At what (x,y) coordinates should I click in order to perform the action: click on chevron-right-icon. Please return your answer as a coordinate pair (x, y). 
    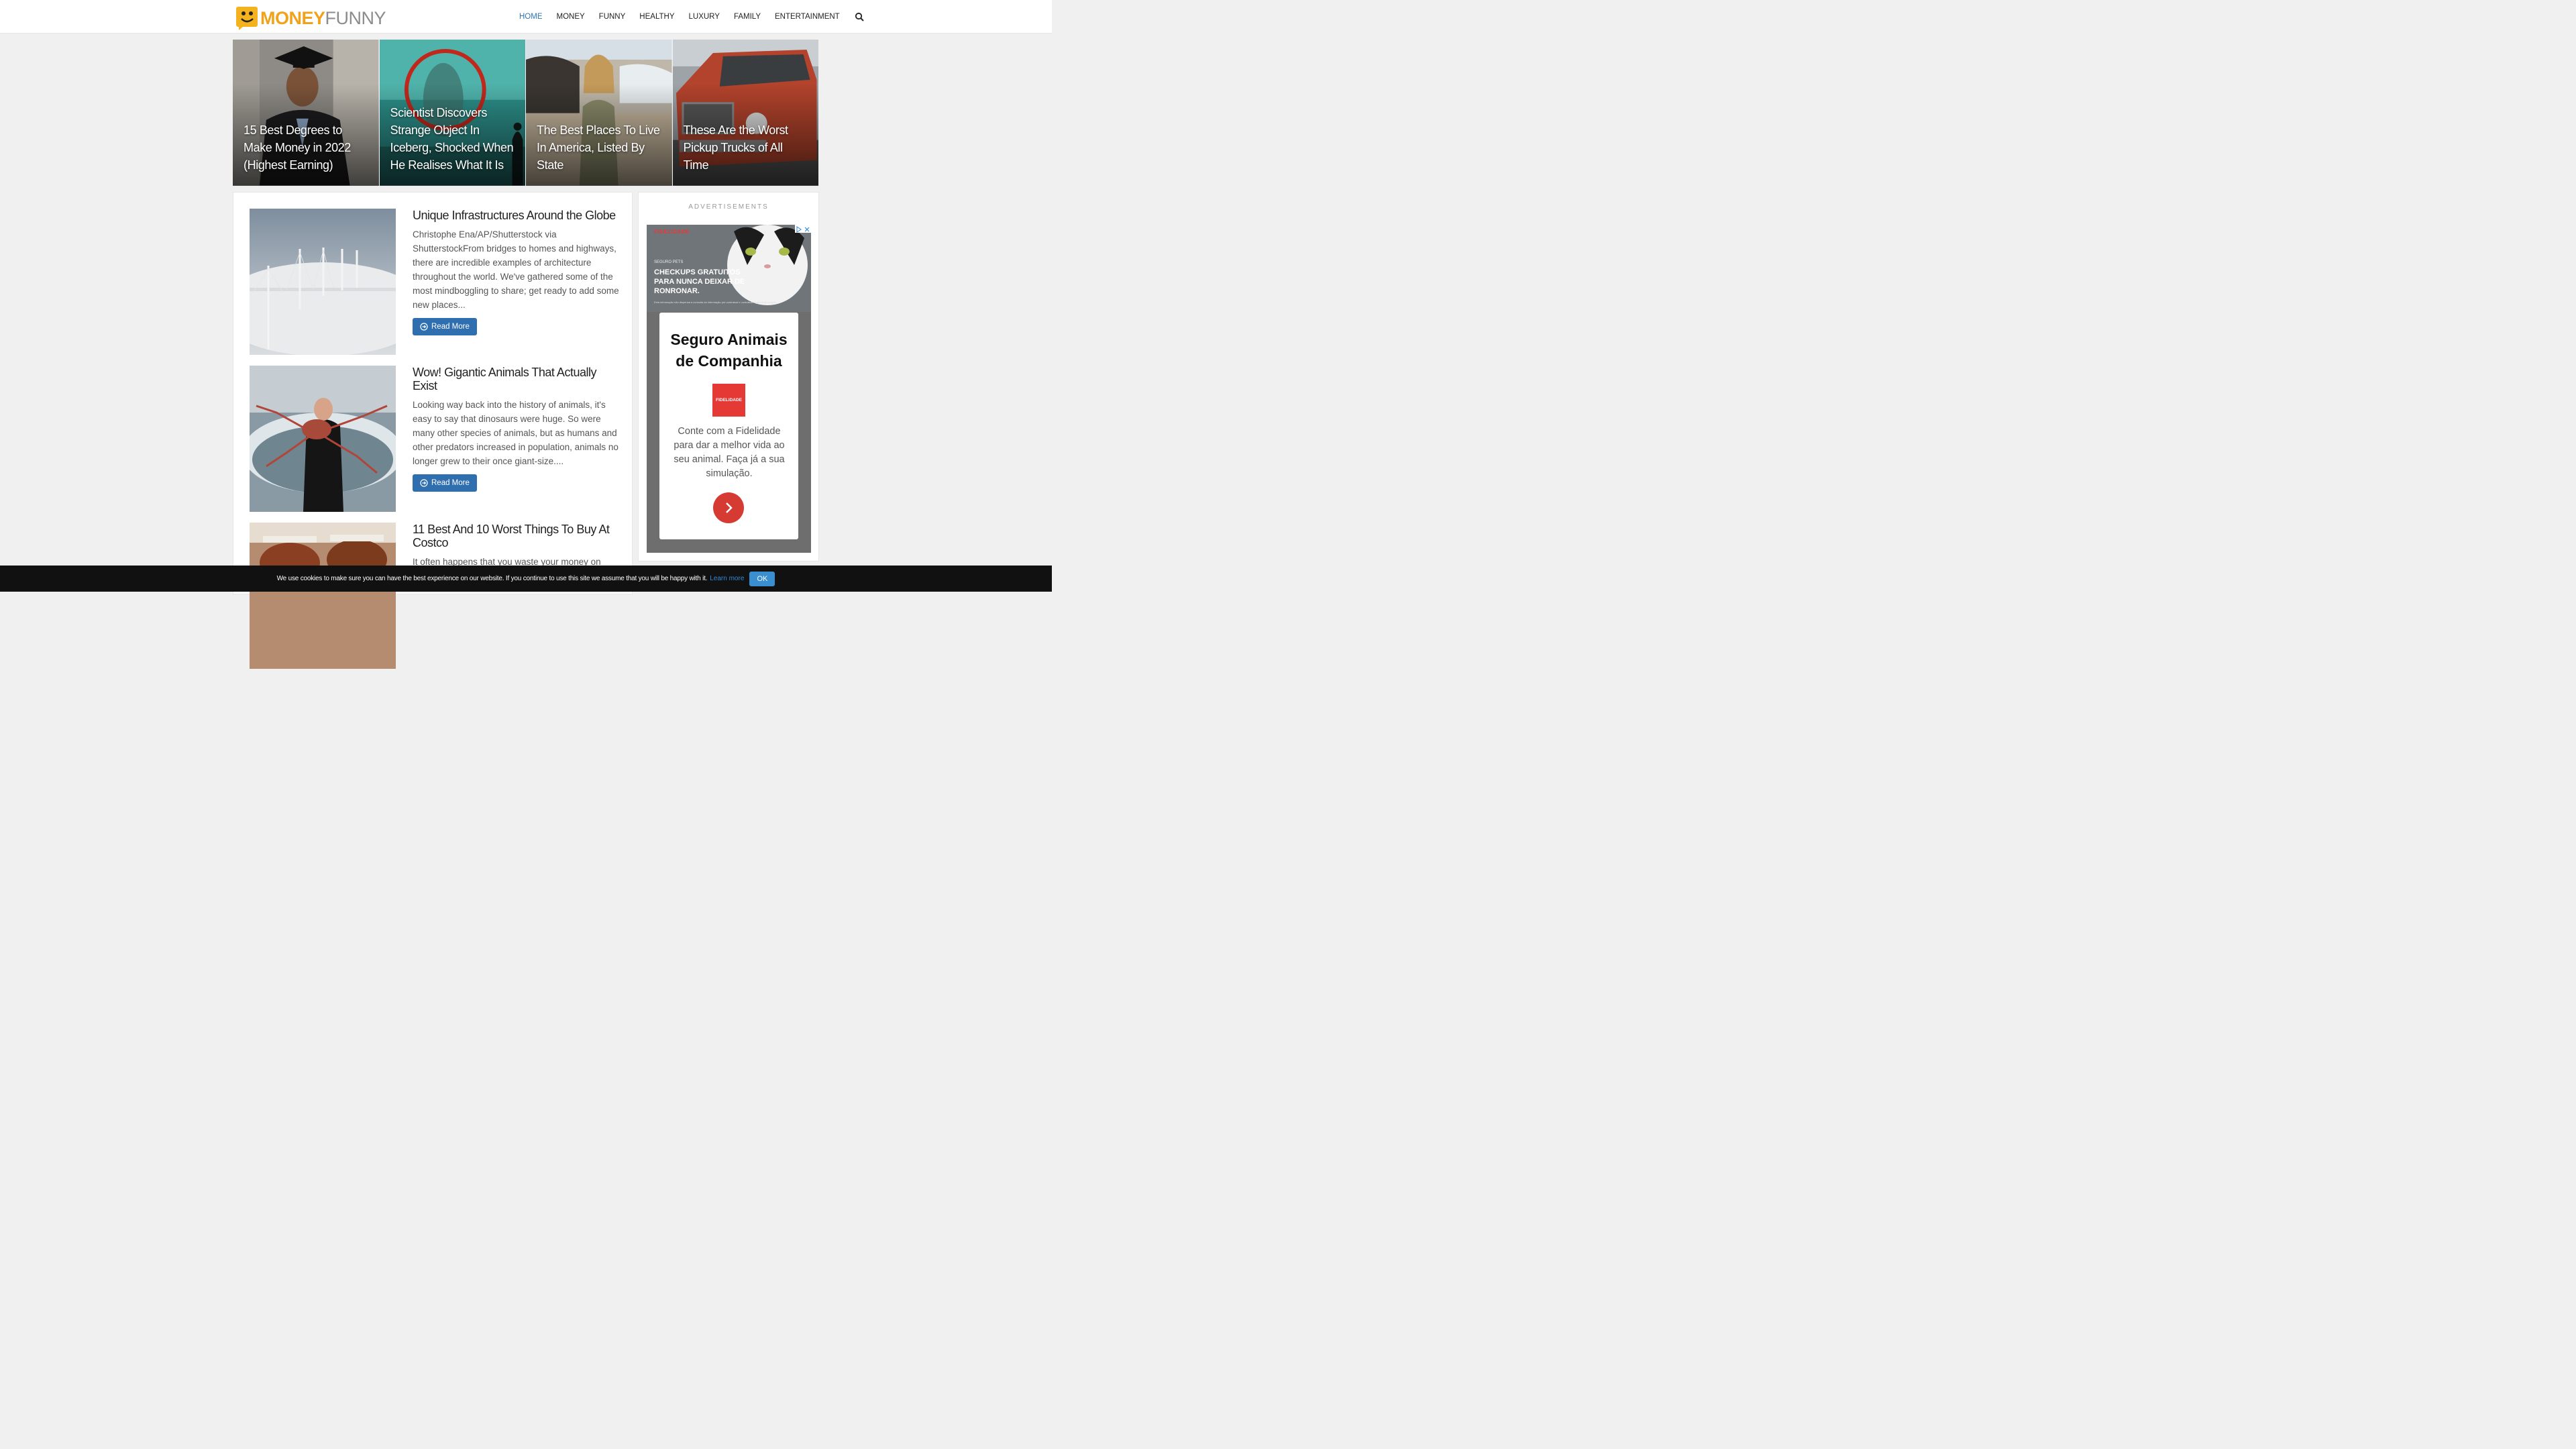
    Looking at the image, I should click on (729, 507).